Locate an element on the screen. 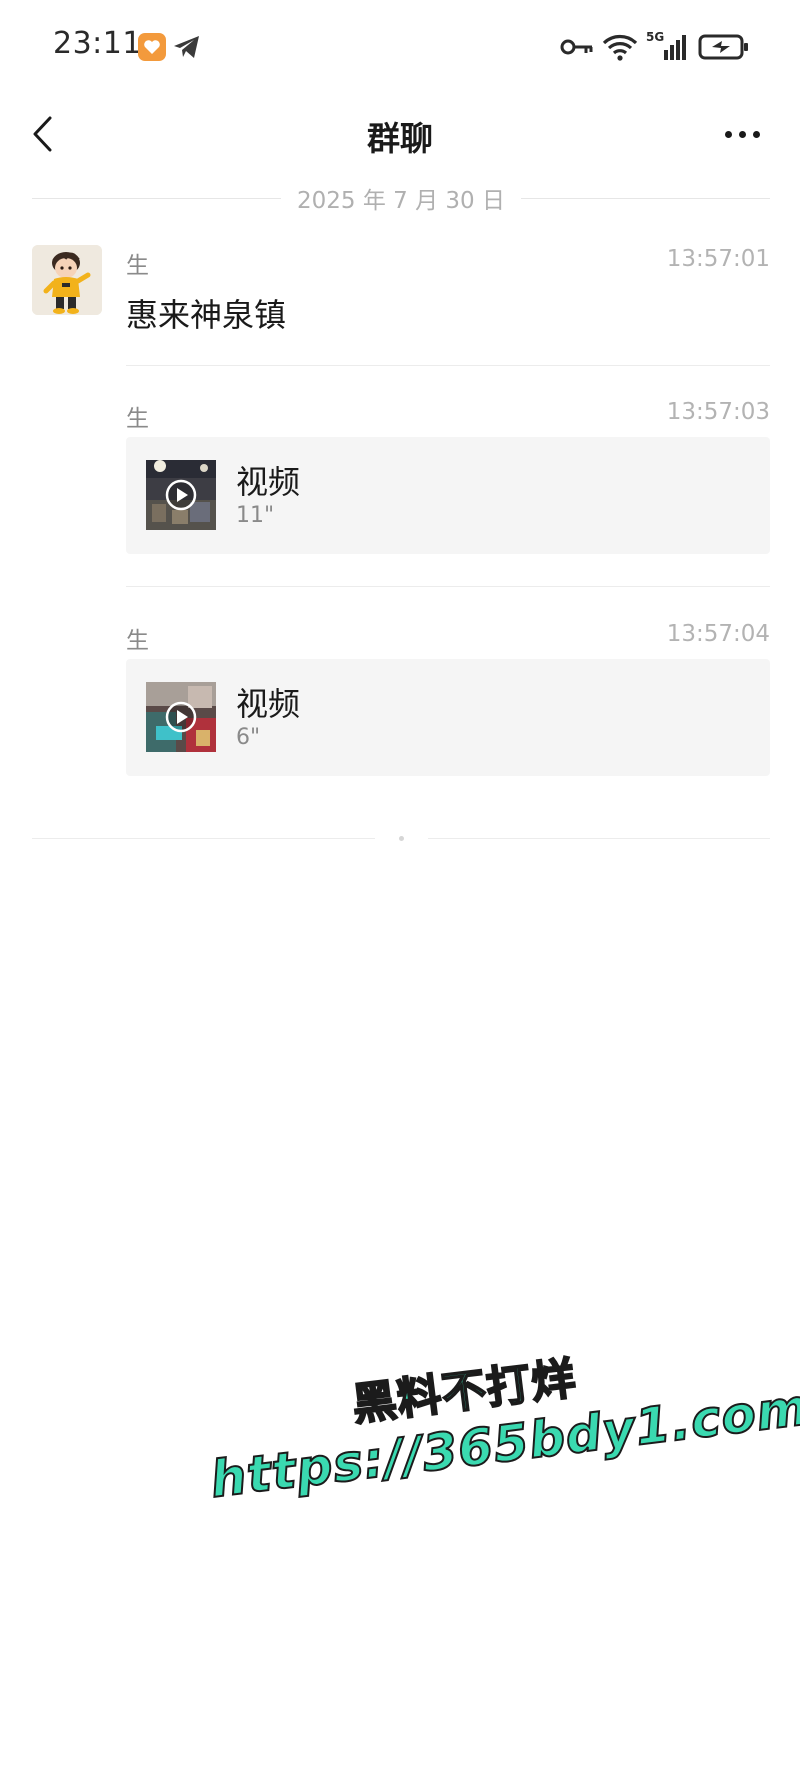 This screenshot has height=1787, width=800. orange-heart-app-icon is located at coordinates (152, 47).